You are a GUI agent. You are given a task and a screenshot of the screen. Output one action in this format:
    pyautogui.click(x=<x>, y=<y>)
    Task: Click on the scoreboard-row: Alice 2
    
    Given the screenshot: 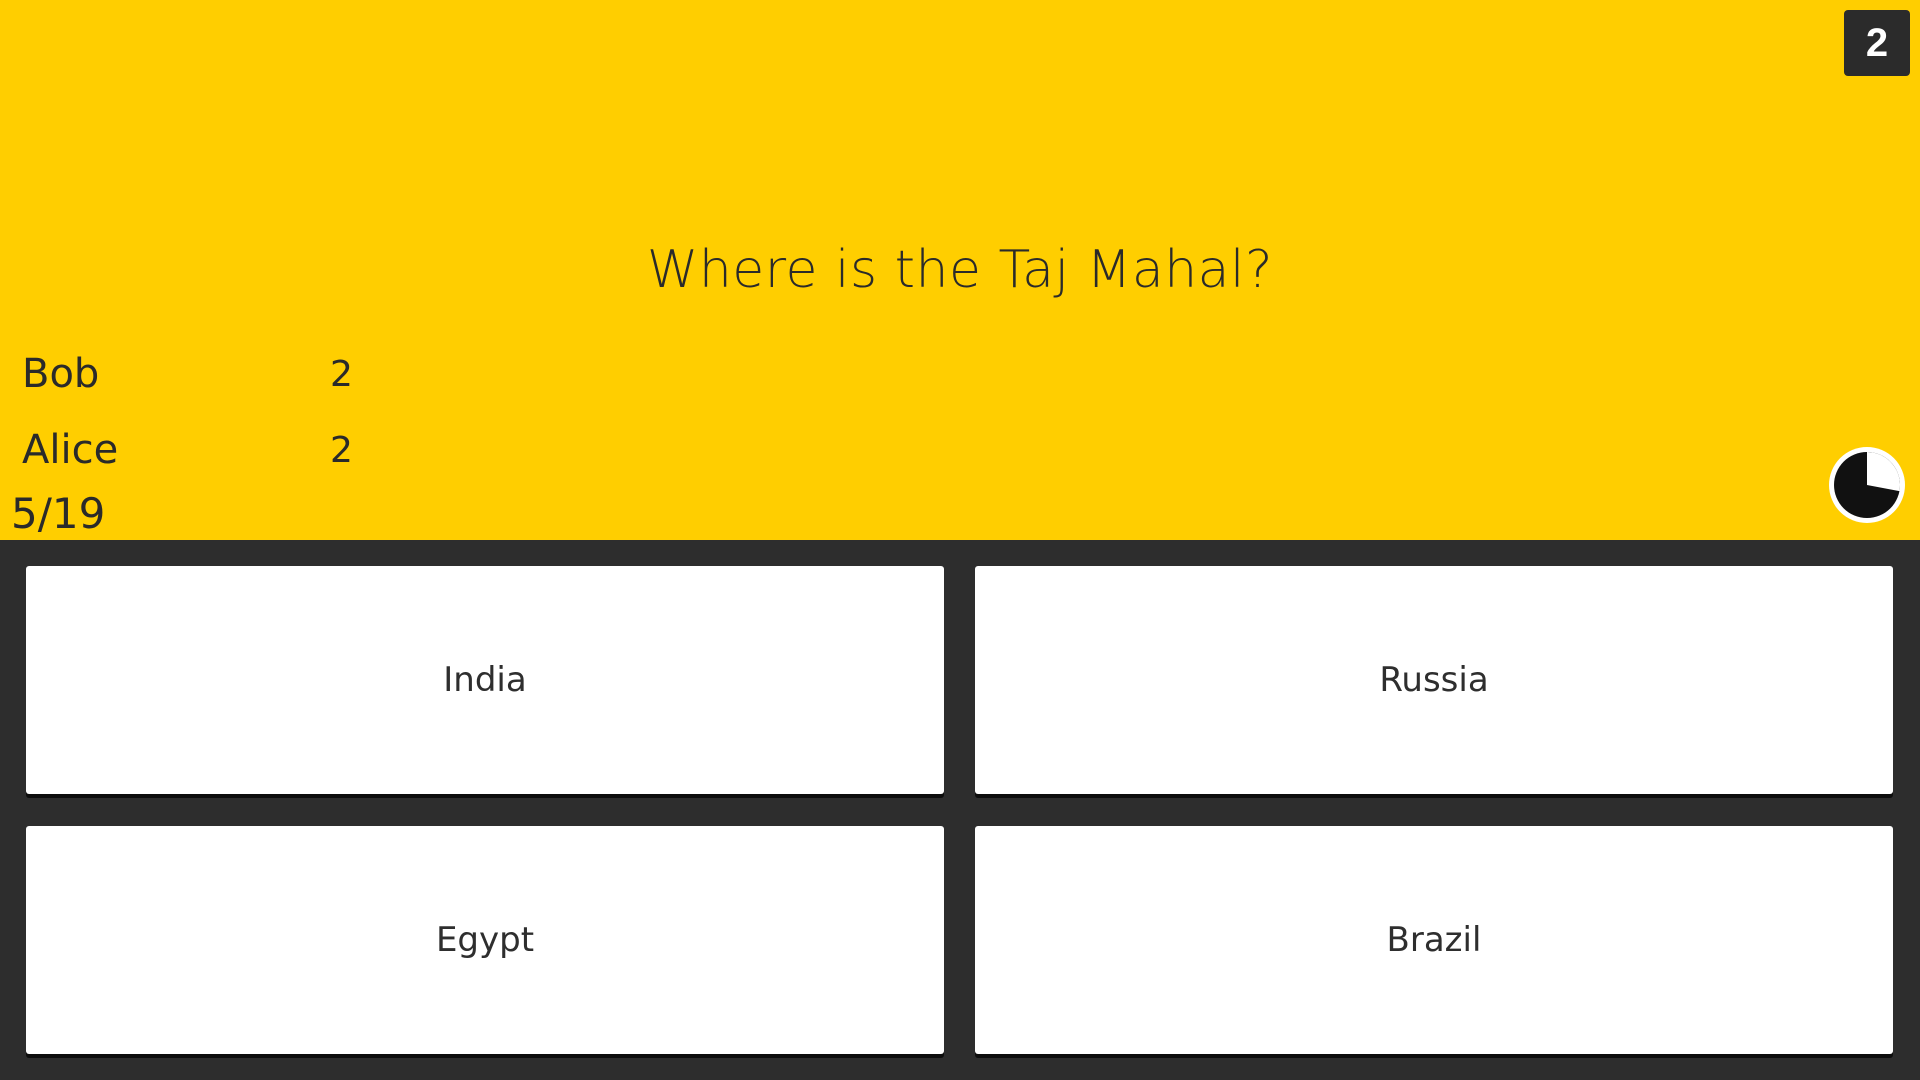 What is the action you would take?
    pyautogui.click(x=192, y=450)
    